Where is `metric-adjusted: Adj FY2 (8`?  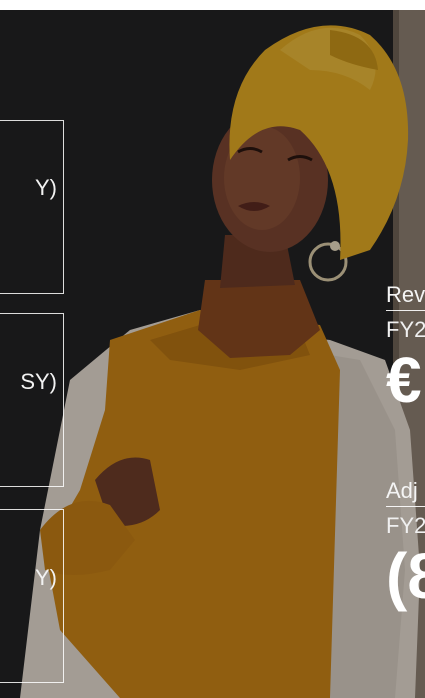
metric-adjusted: Adj FY2 (8 is located at coordinates (405, 544).